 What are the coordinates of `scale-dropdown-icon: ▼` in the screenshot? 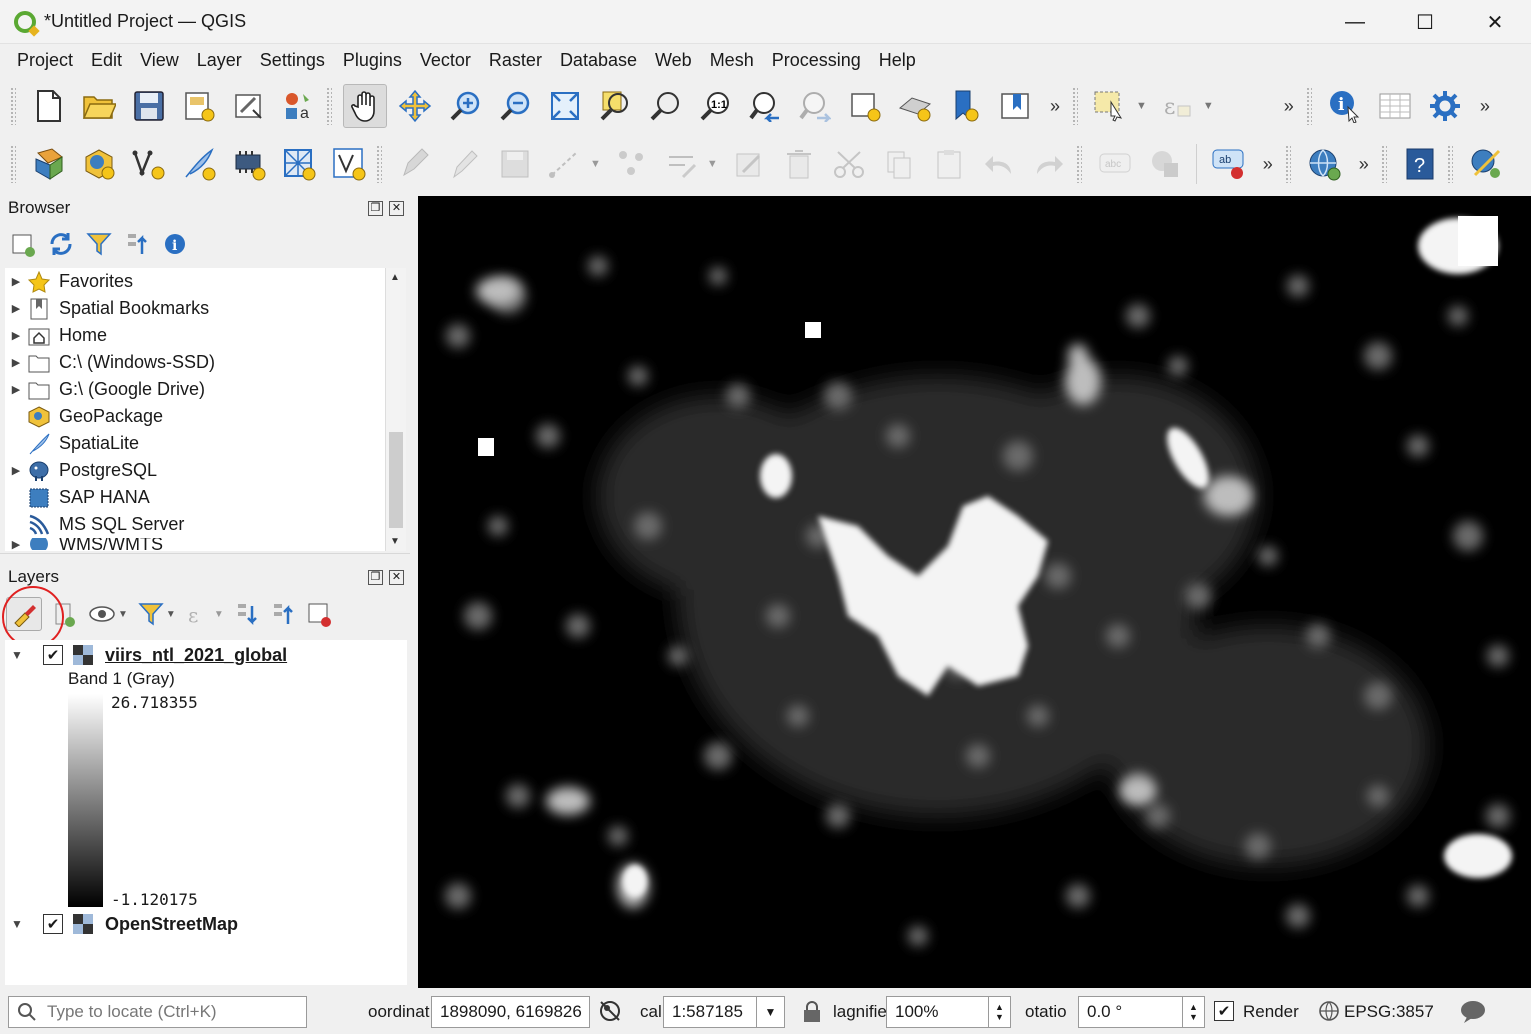 It's located at (770, 1012).